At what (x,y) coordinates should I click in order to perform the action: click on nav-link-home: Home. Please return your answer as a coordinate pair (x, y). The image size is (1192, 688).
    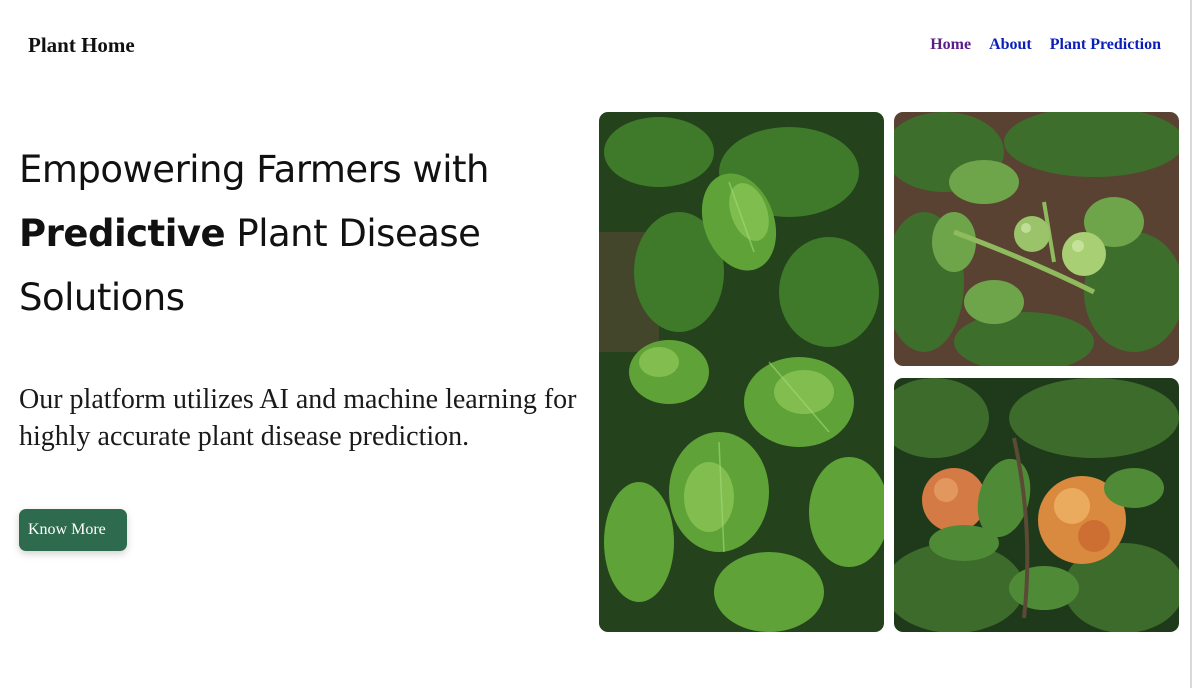
    Looking at the image, I should click on (950, 45).